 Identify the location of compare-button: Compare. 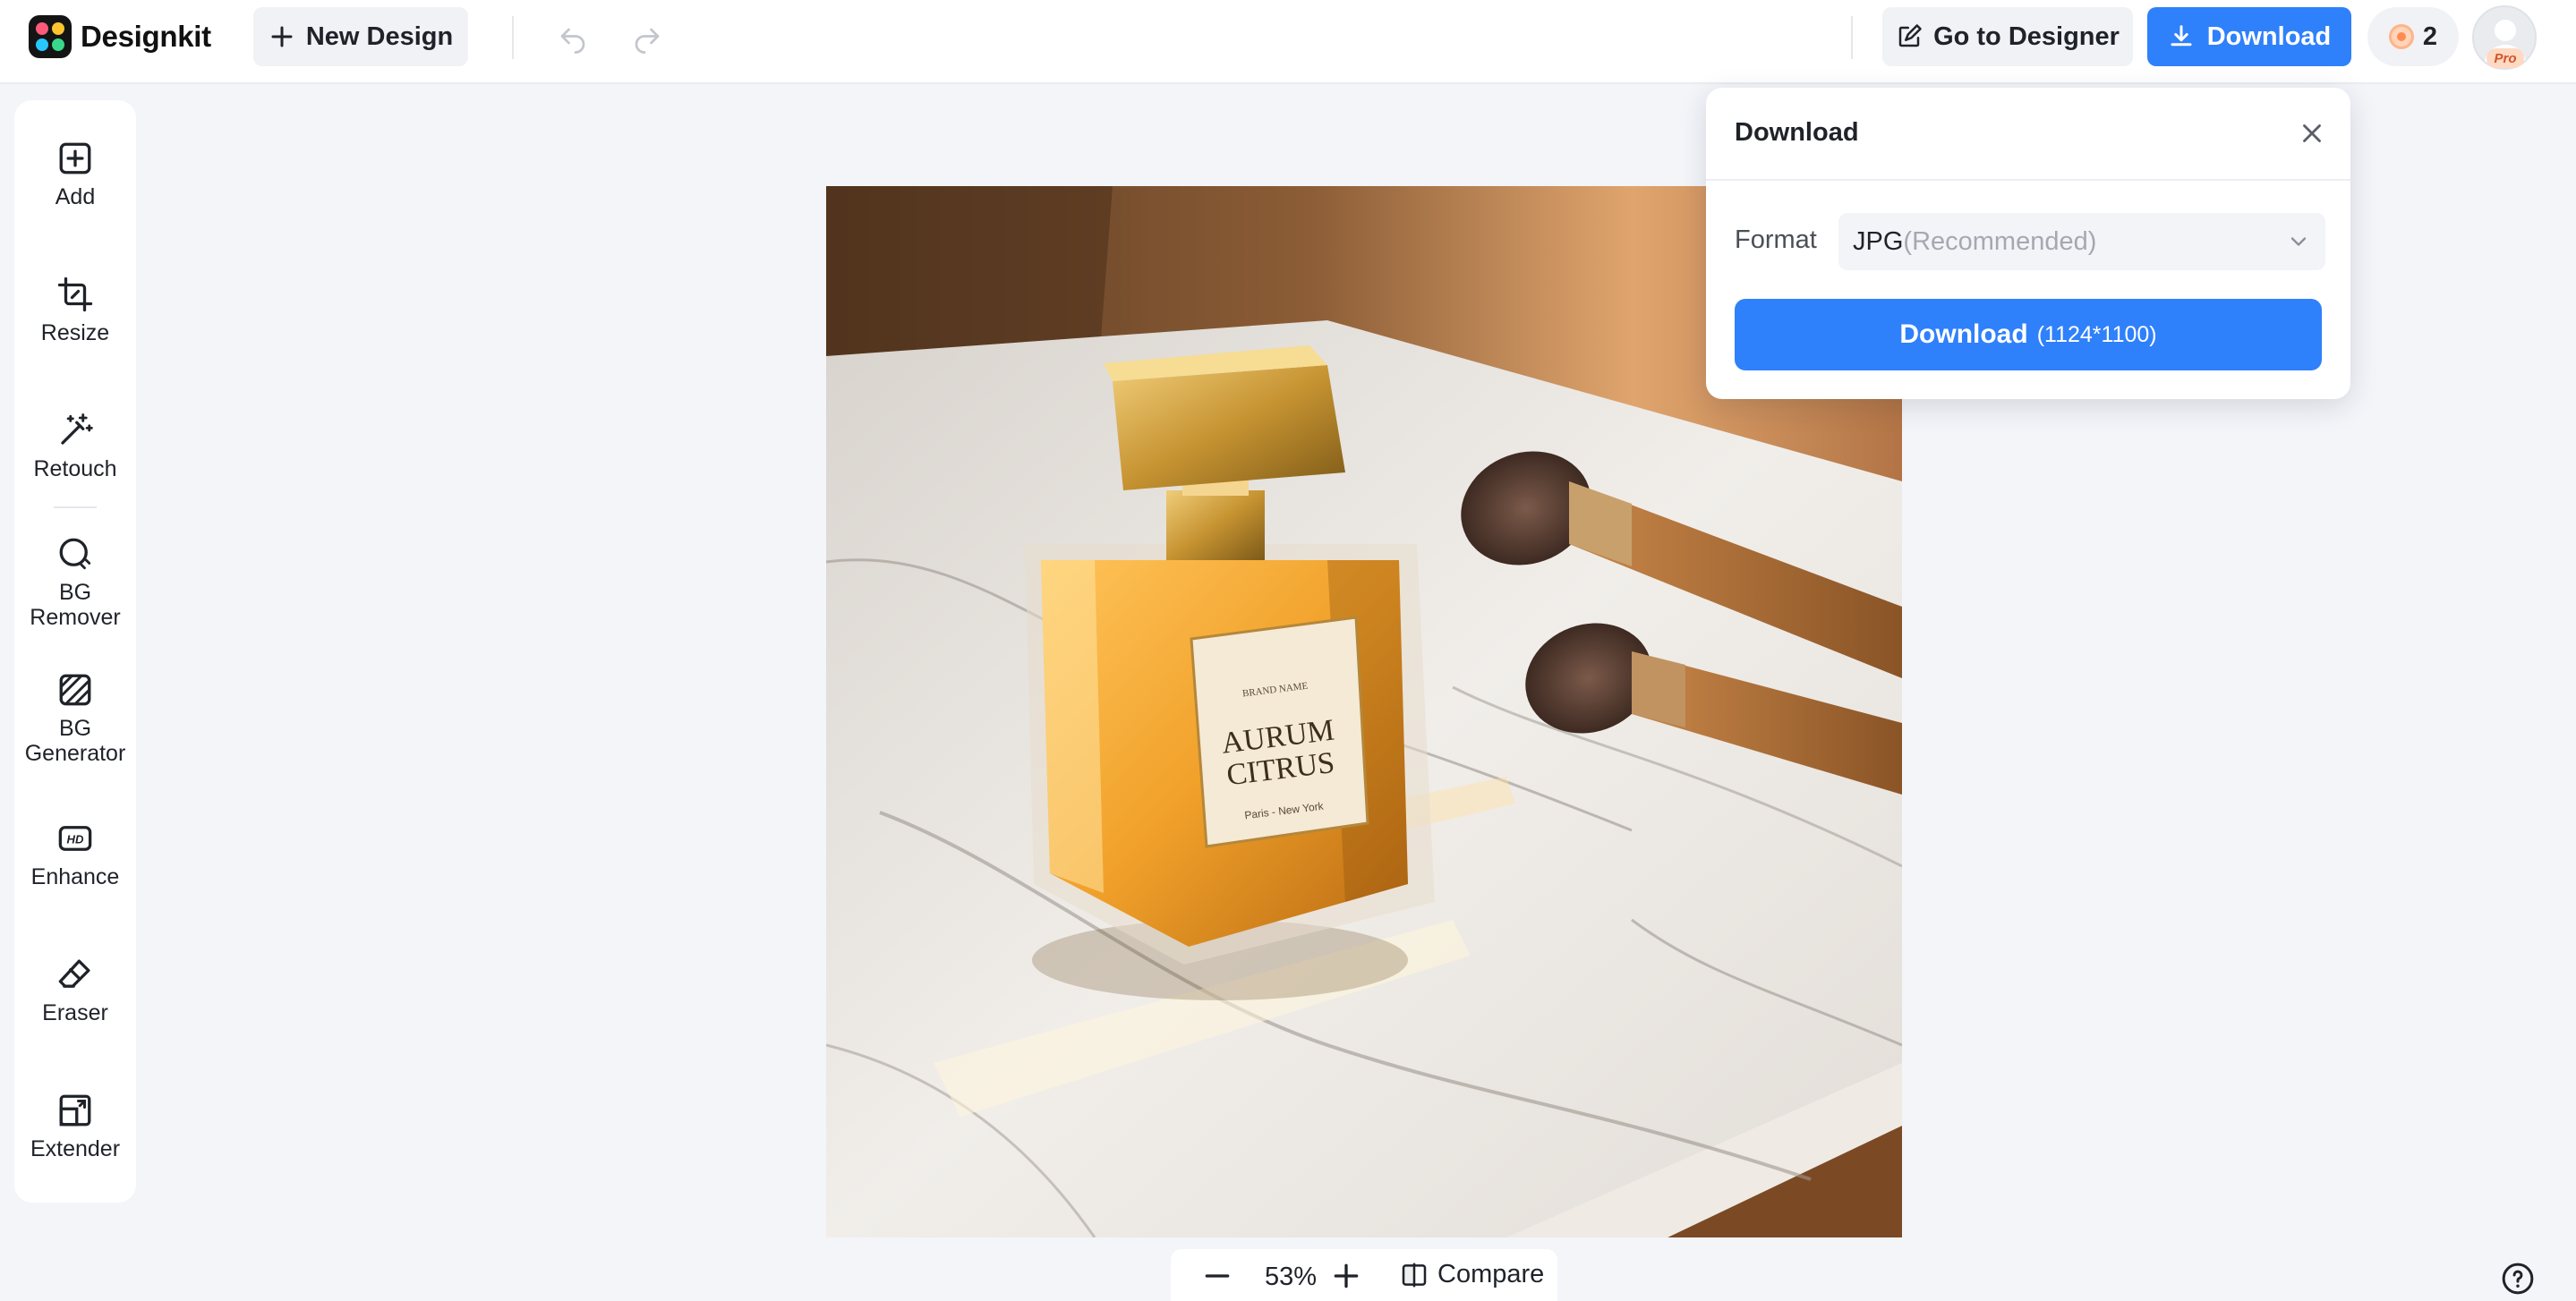
(1472, 1274).